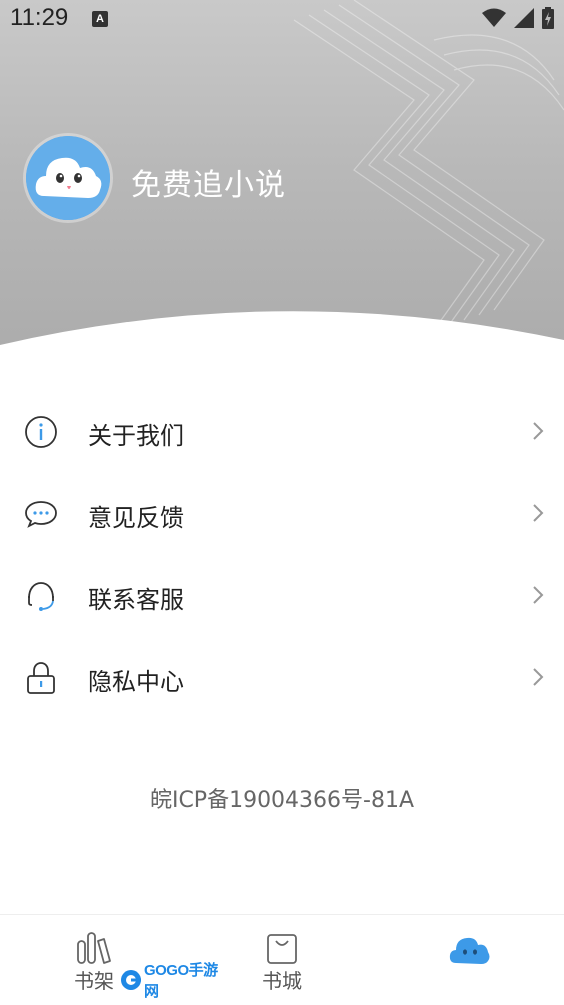  What do you see at coordinates (136, 518) in the screenshot?
I see `menu-label-feedback: 意见反馈` at bounding box center [136, 518].